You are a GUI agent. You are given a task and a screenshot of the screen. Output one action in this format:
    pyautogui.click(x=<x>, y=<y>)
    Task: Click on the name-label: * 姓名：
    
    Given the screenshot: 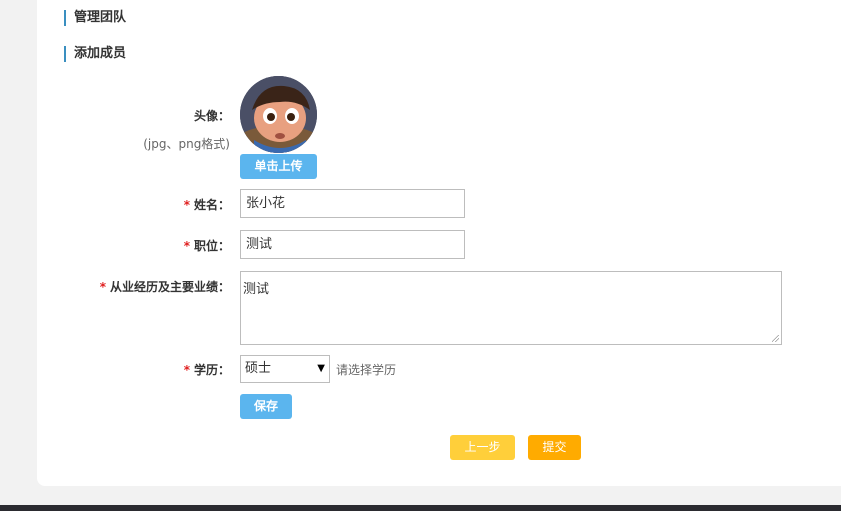 What is the action you would take?
    pyautogui.click(x=207, y=204)
    